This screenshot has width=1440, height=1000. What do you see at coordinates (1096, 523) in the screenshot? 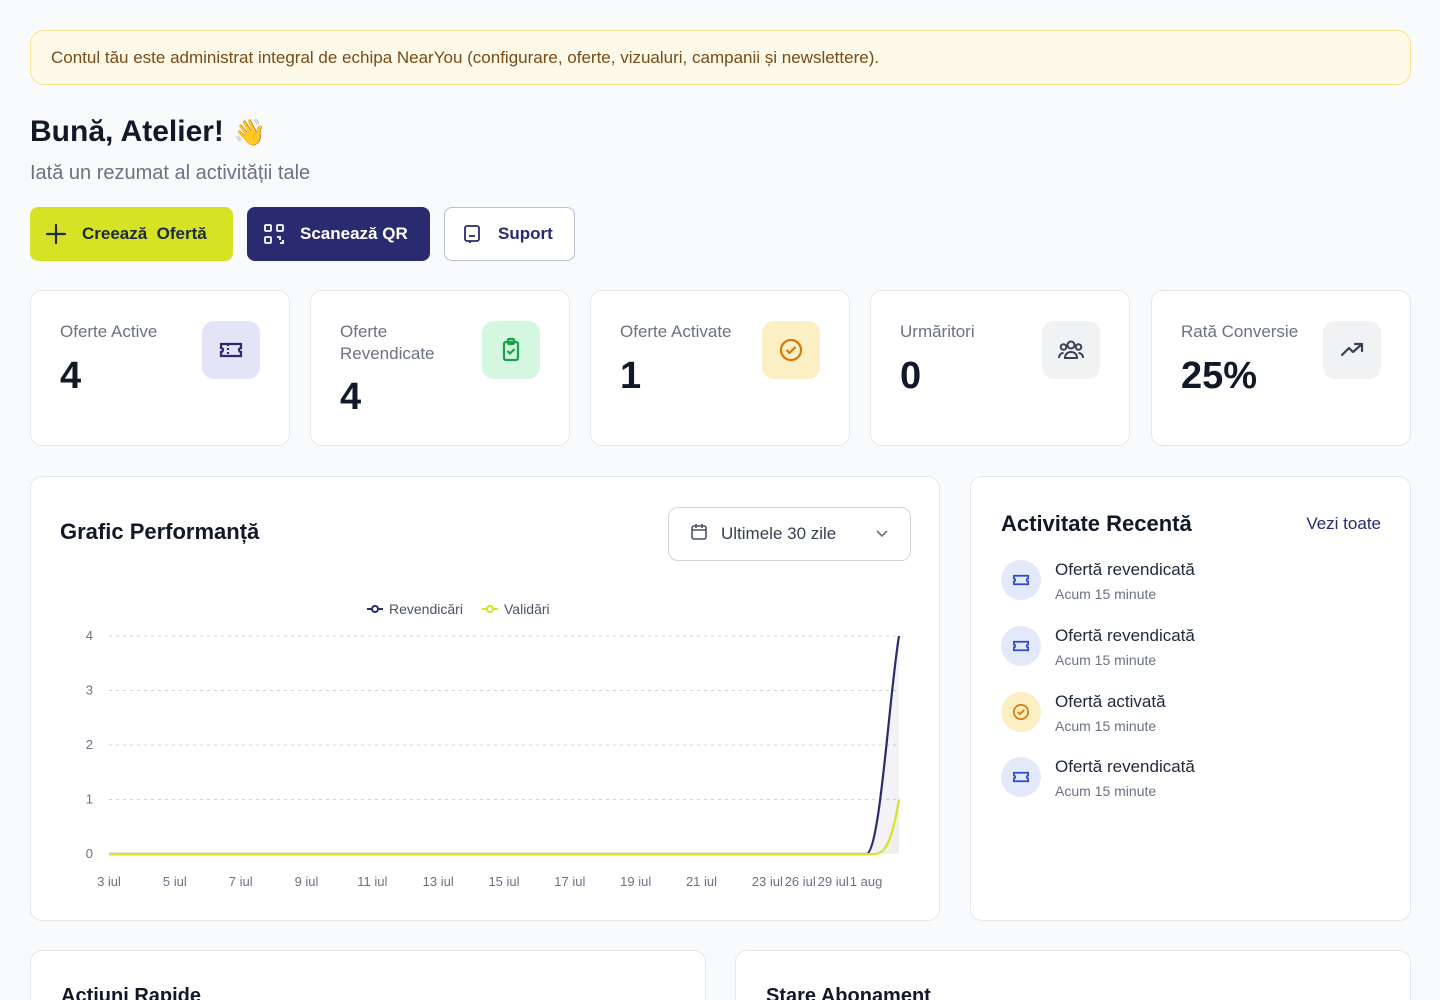
I see `activity-title: Activitate Recentă` at bounding box center [1096, 523].